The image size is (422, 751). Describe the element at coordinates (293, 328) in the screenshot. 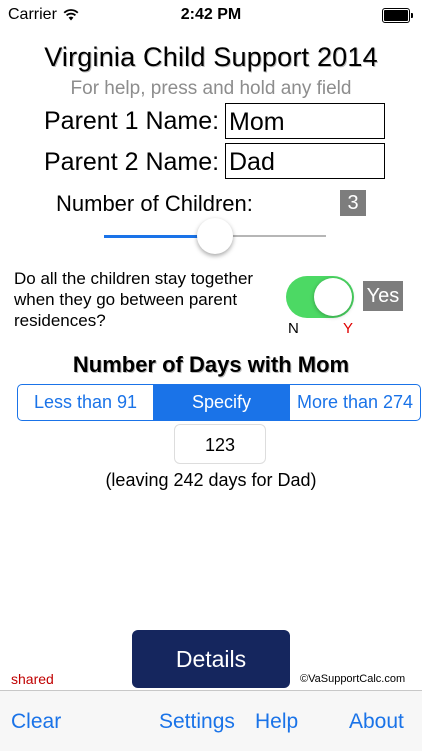

I see `toggle-no-label: N` at that location.